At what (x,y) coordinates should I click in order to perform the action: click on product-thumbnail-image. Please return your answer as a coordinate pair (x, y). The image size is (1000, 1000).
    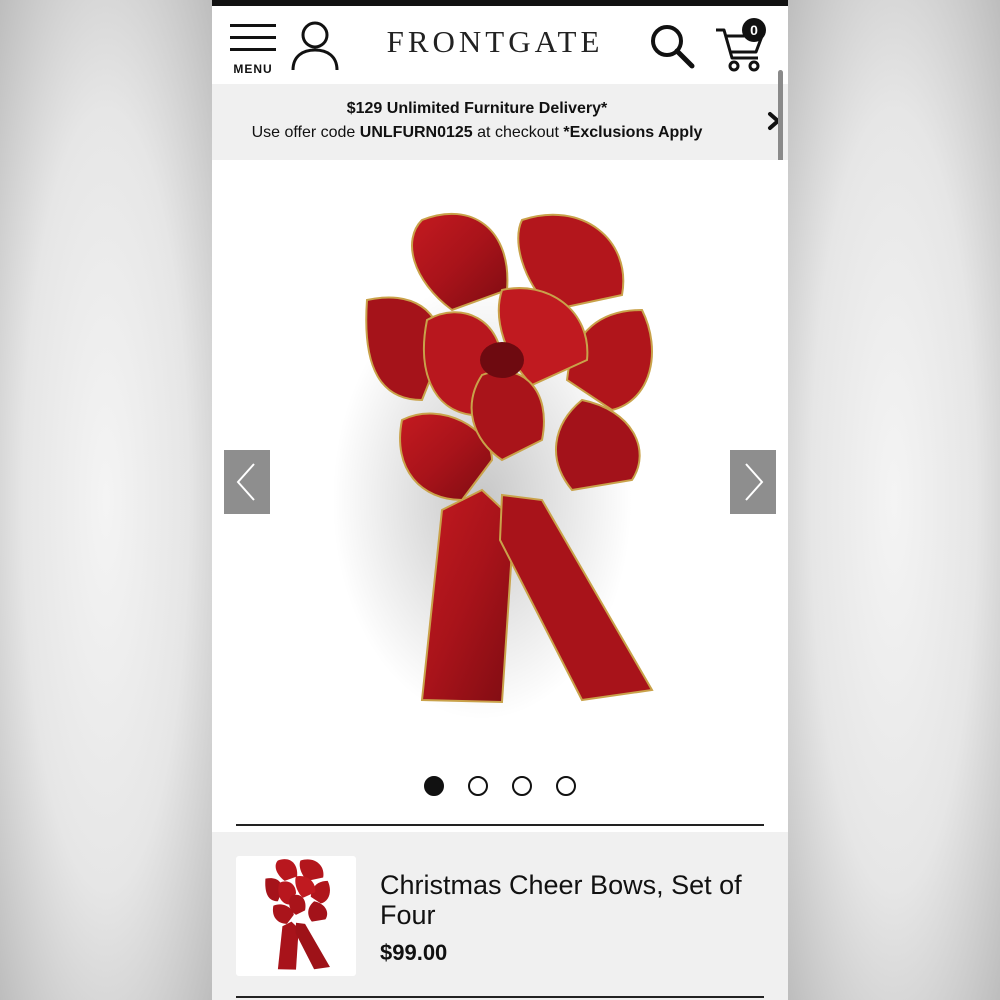
    Looking at the image, I should click on (297, 914).